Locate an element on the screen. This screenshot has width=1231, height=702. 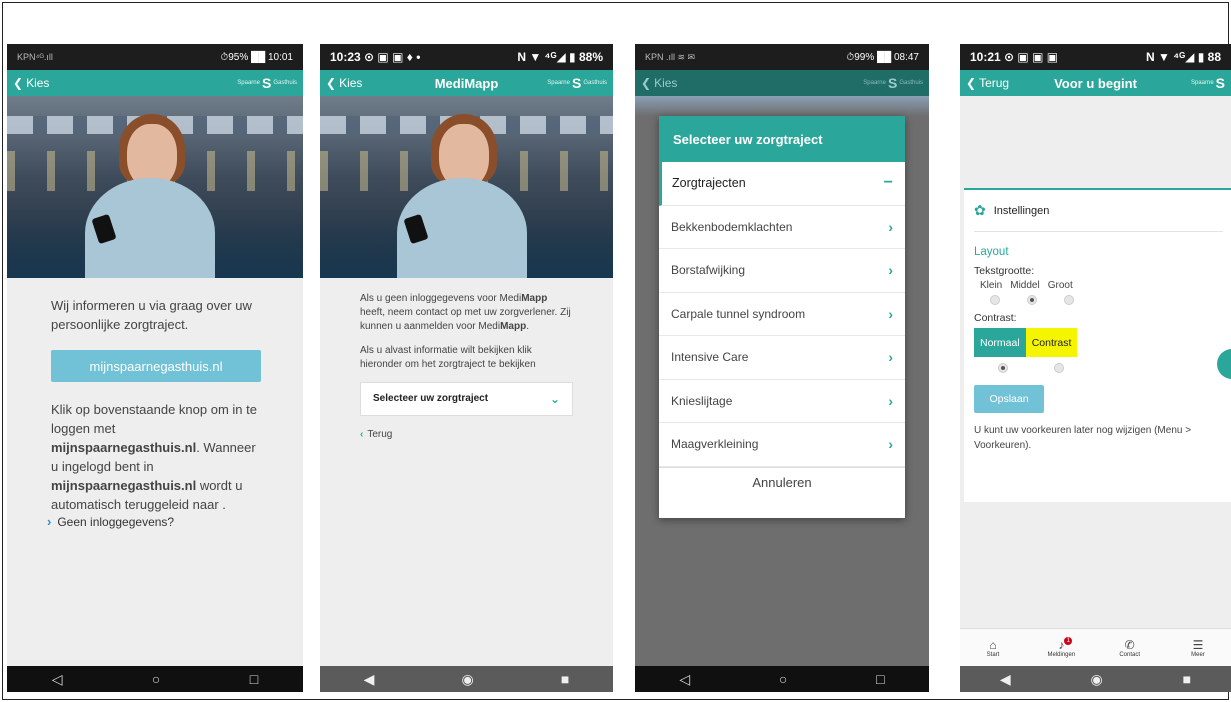
no-credentials-link: › Geen inloggegevens? is located at coordinates (110, 521).